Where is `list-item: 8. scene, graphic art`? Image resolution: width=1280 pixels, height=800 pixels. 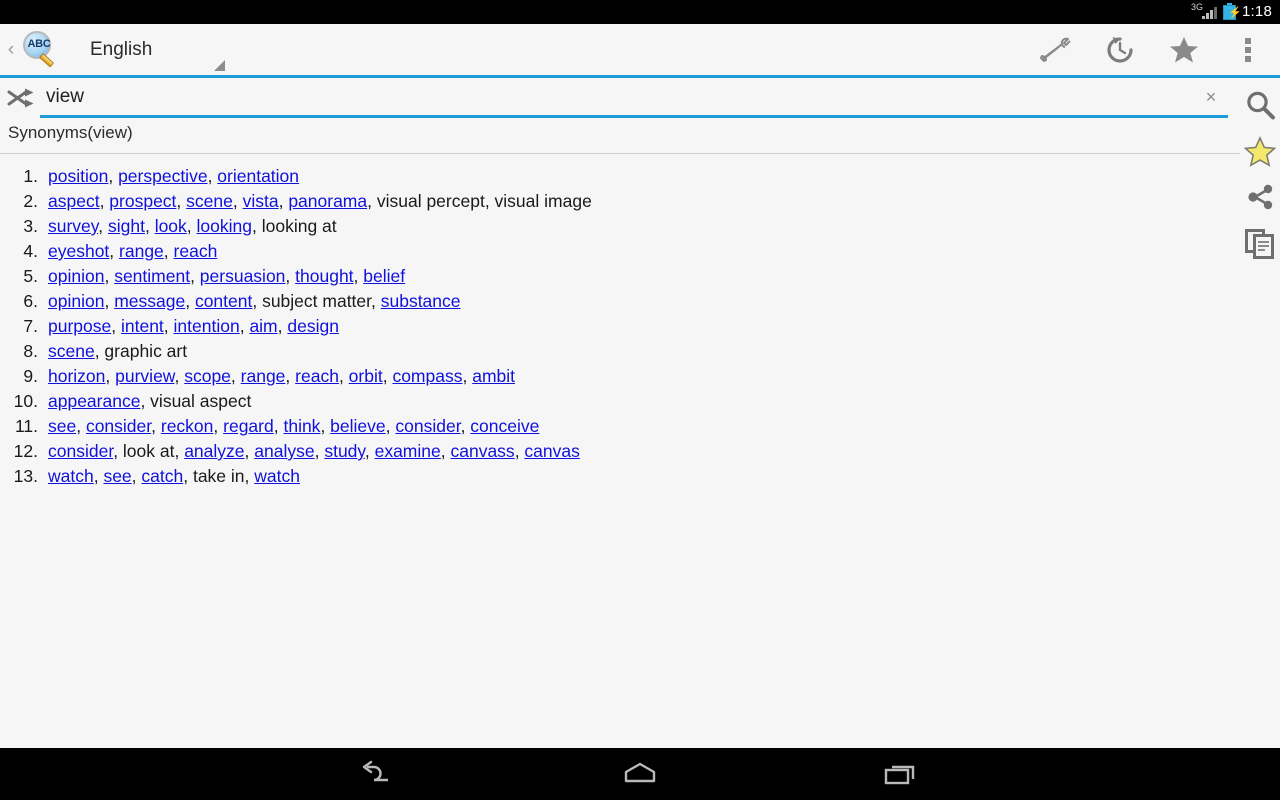
list-item: 8. scene, graphic art is located at coordinates (615, 351).